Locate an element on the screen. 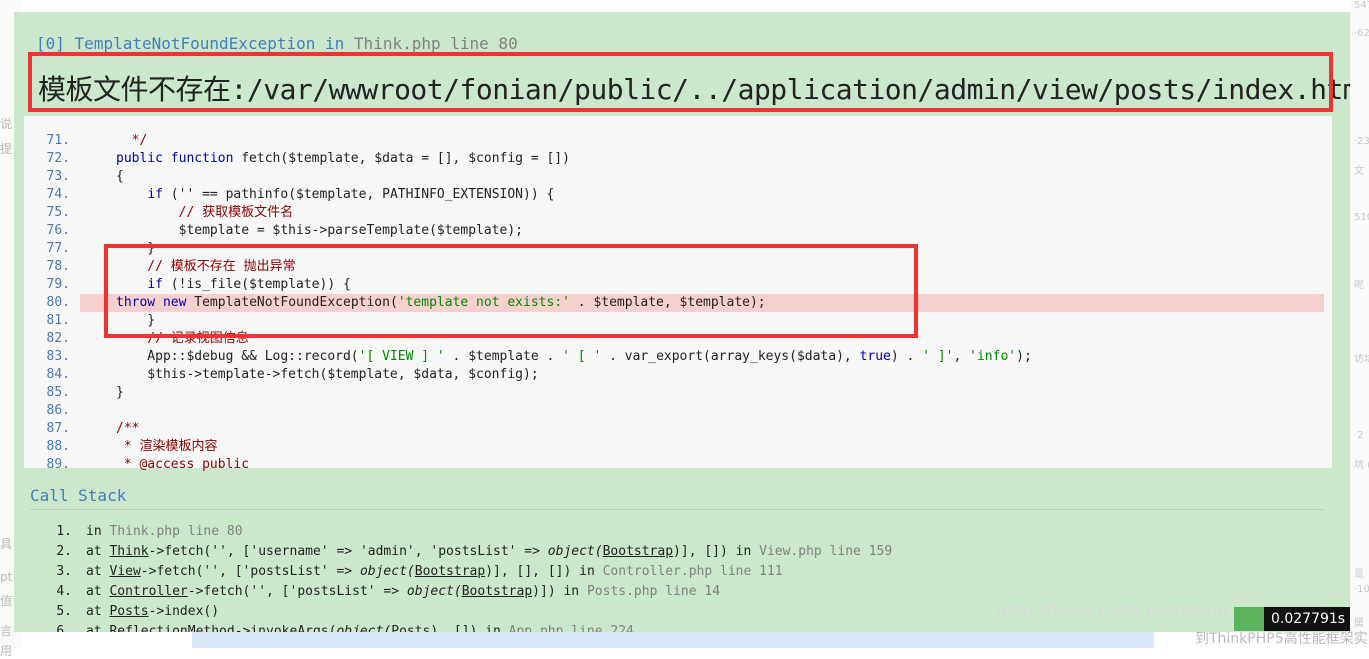  code-token: * 渲染模板内容 is located at coordinates (167, 446).